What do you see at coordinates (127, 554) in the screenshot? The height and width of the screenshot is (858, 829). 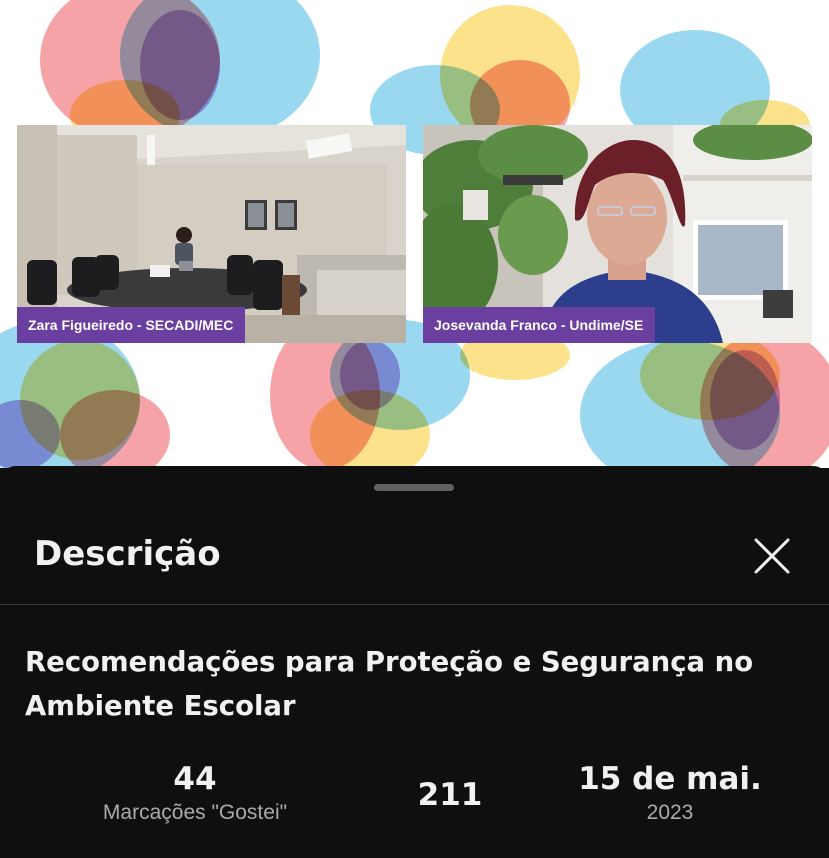 I see `panel-title: Descrição` at bounding box center [127, 554].